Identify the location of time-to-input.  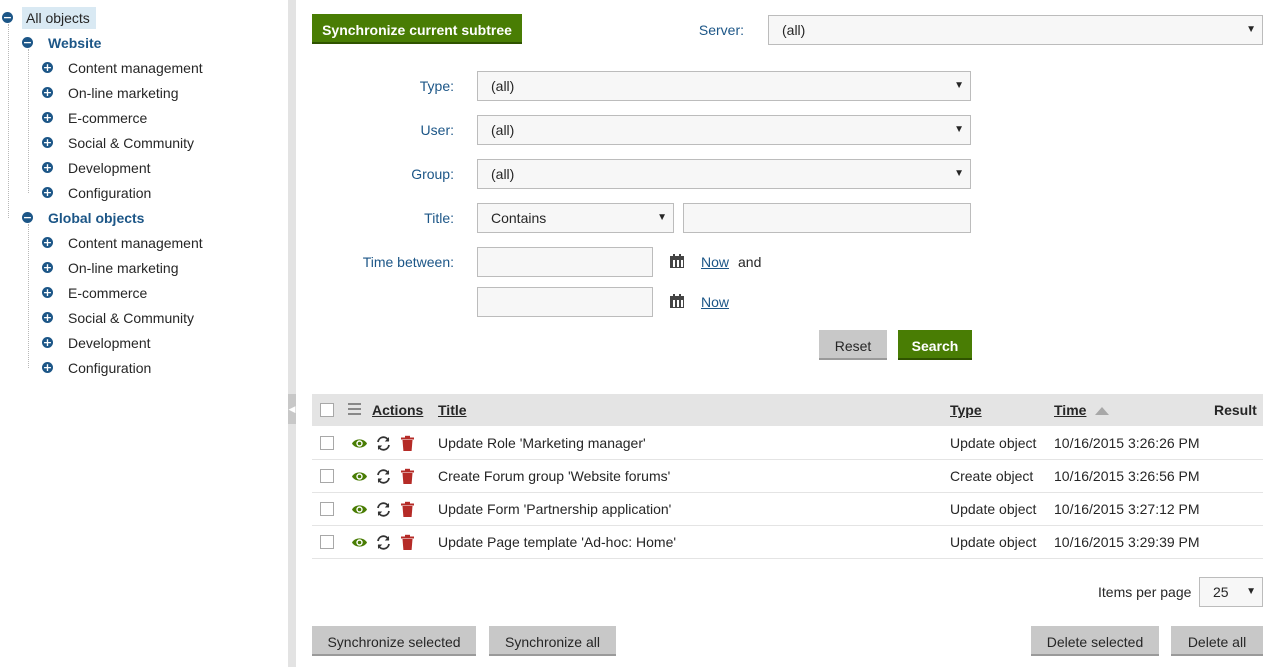
(565, 302).